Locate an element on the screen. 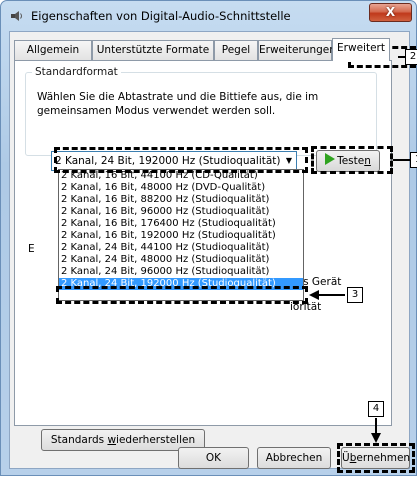  callout-3: 3 is located at coordinates (355, 295).